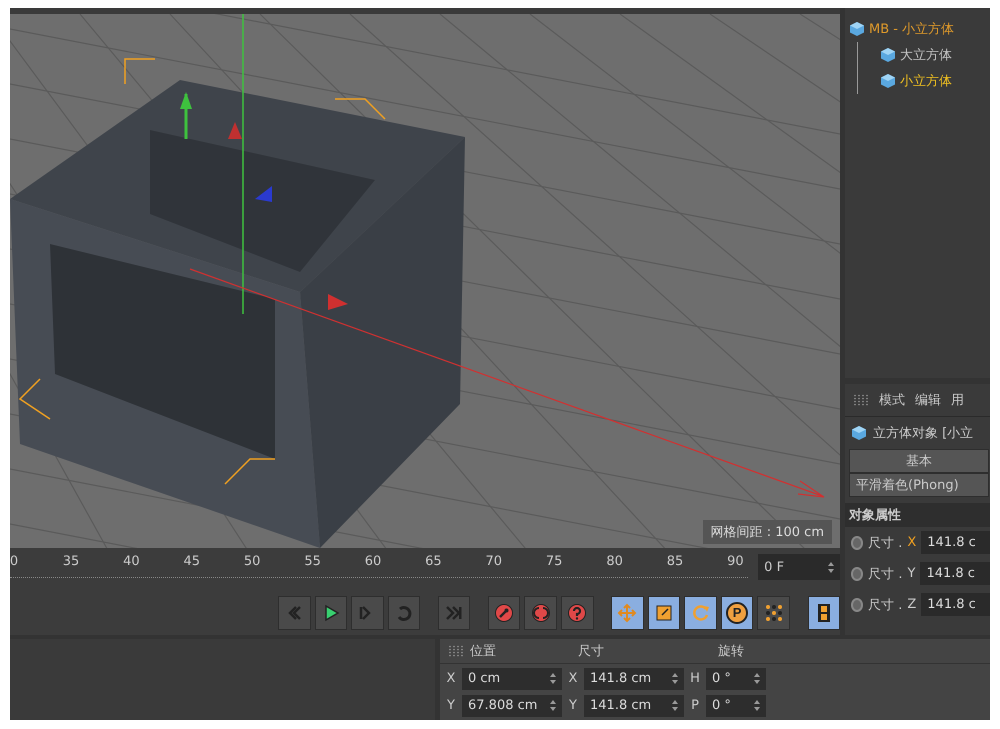  I want to click on rotate-icon, so click(700, 612).